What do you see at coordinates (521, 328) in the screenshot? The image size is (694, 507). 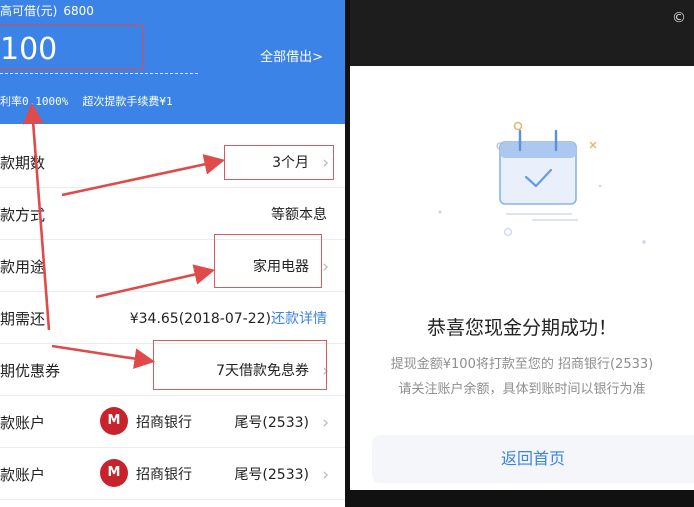 I see `success-title: 恭喜您现金分期成功！` at bounding box center [521, 328].